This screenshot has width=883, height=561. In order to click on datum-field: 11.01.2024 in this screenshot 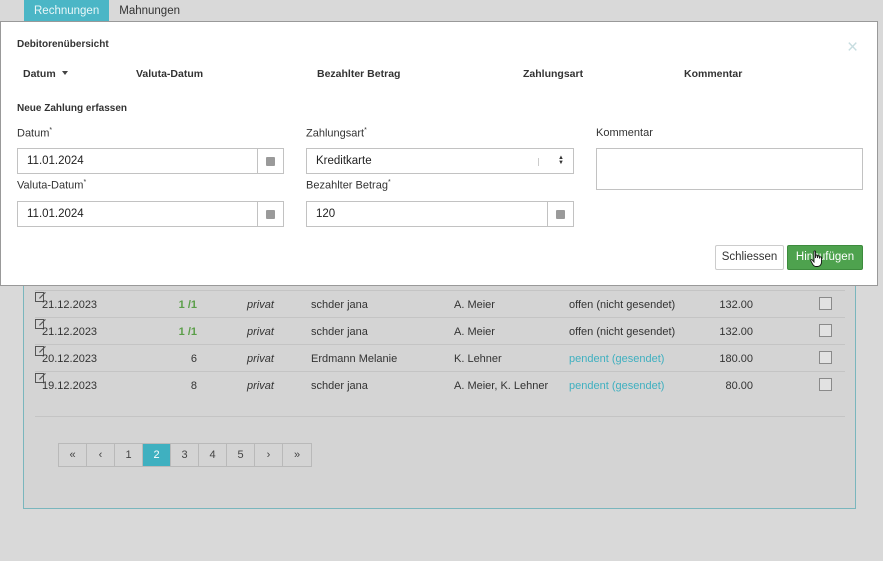, I will do `click(138, 161)`.